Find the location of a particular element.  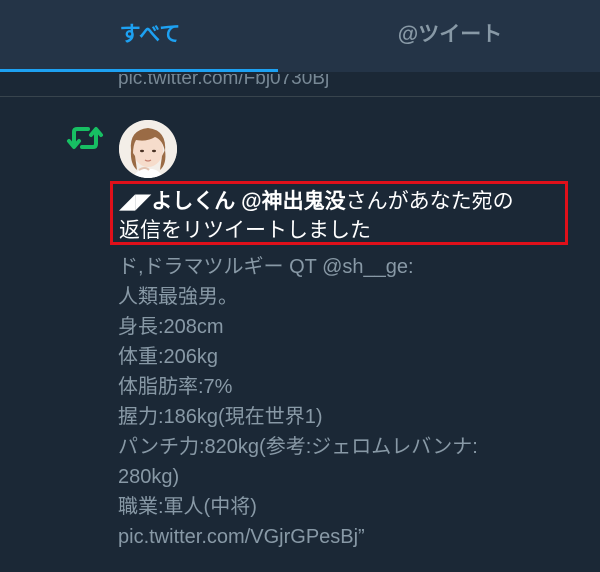

tweet-line: 握力:186kg(現在世界1) is located at coordinates (220, 417).